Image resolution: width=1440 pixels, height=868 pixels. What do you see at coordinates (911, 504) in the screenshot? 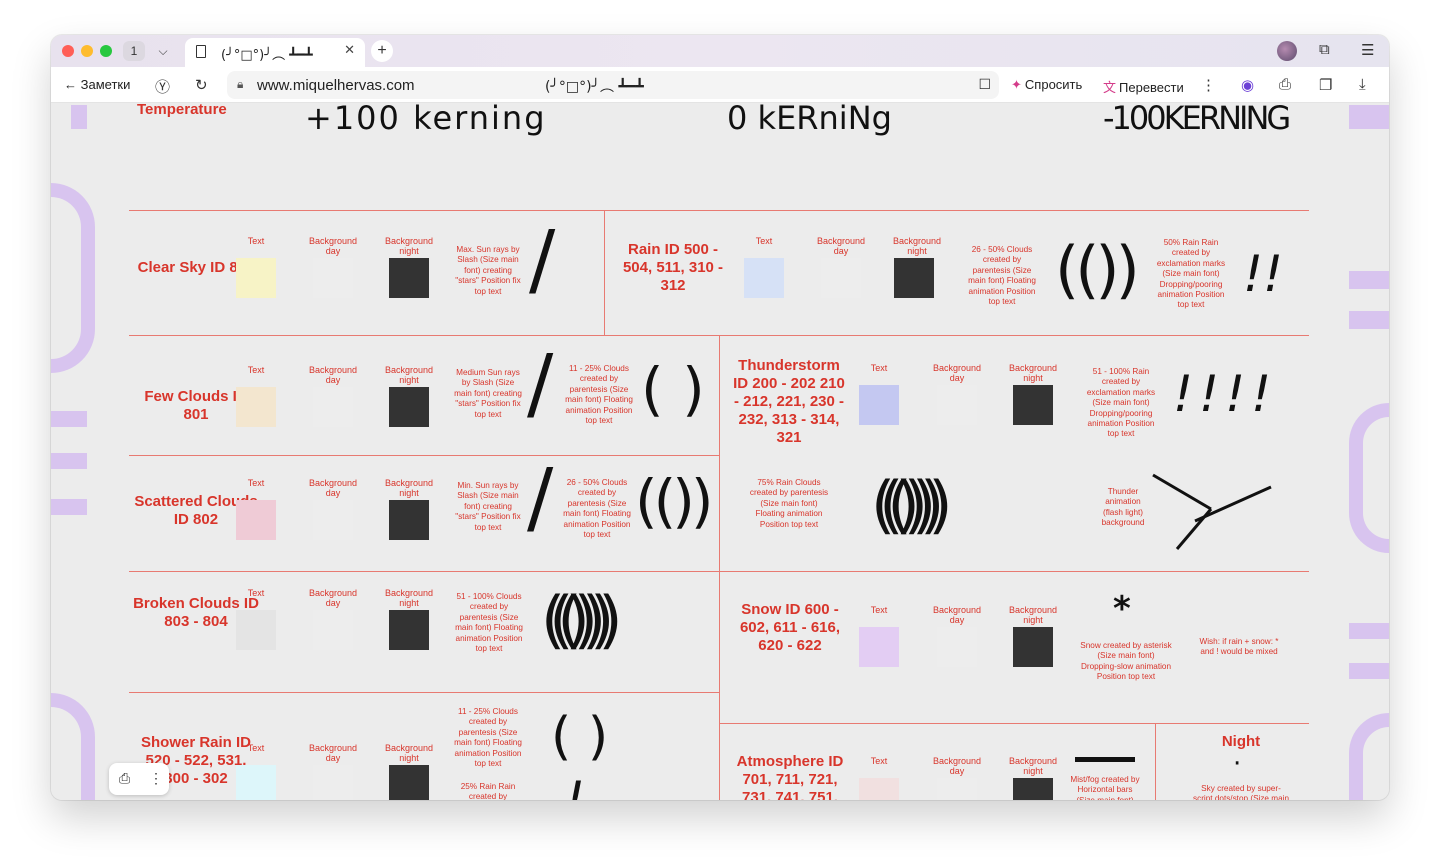
I see `parenthesis-glyph: ((()))))` at bounding box center [911, 504].